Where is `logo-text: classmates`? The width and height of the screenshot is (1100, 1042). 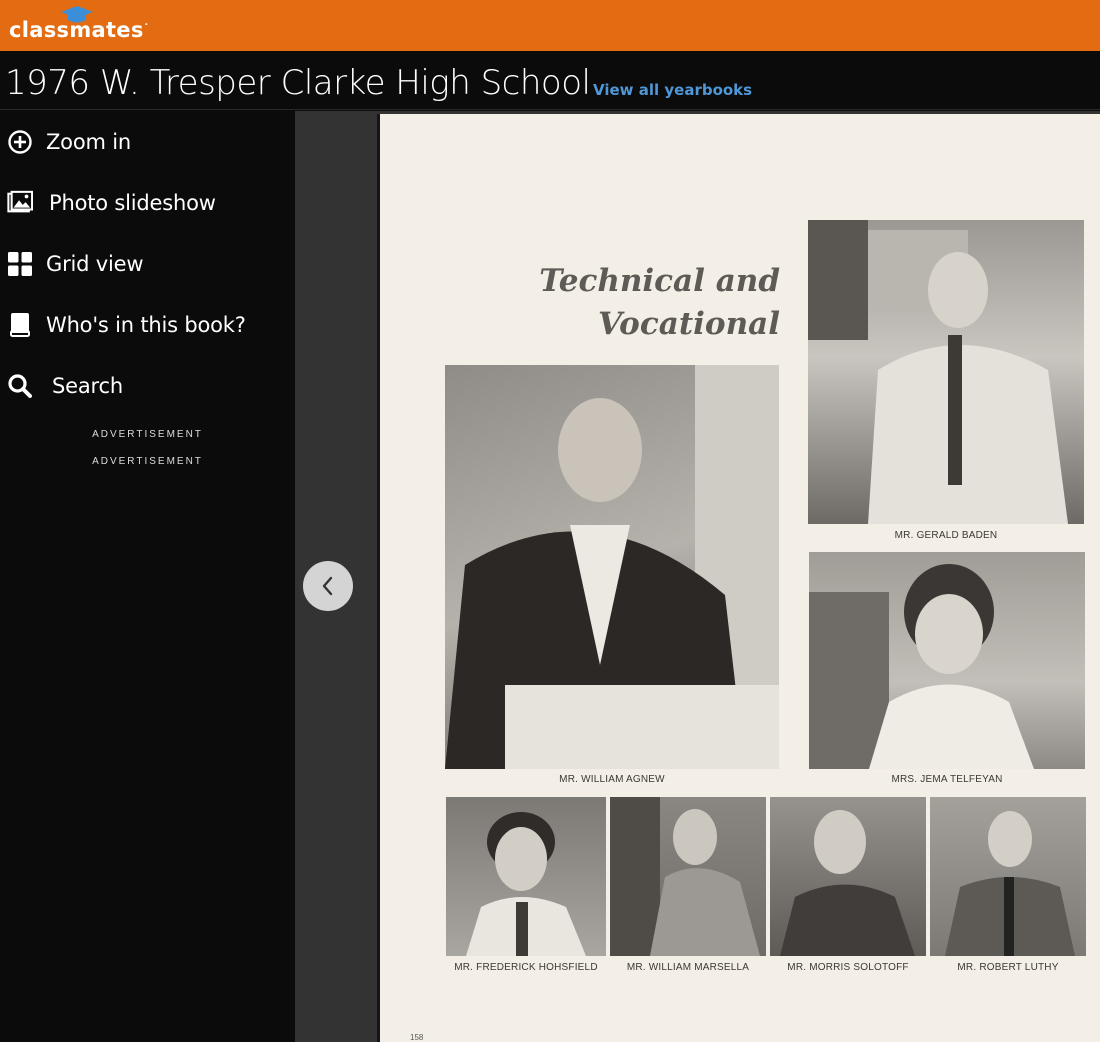
logo-text: classmates is located at coordinates (76, 30).